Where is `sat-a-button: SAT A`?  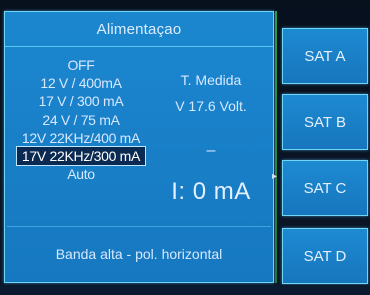 sat-a-button: SAT A is located at coordinates (325, 56).